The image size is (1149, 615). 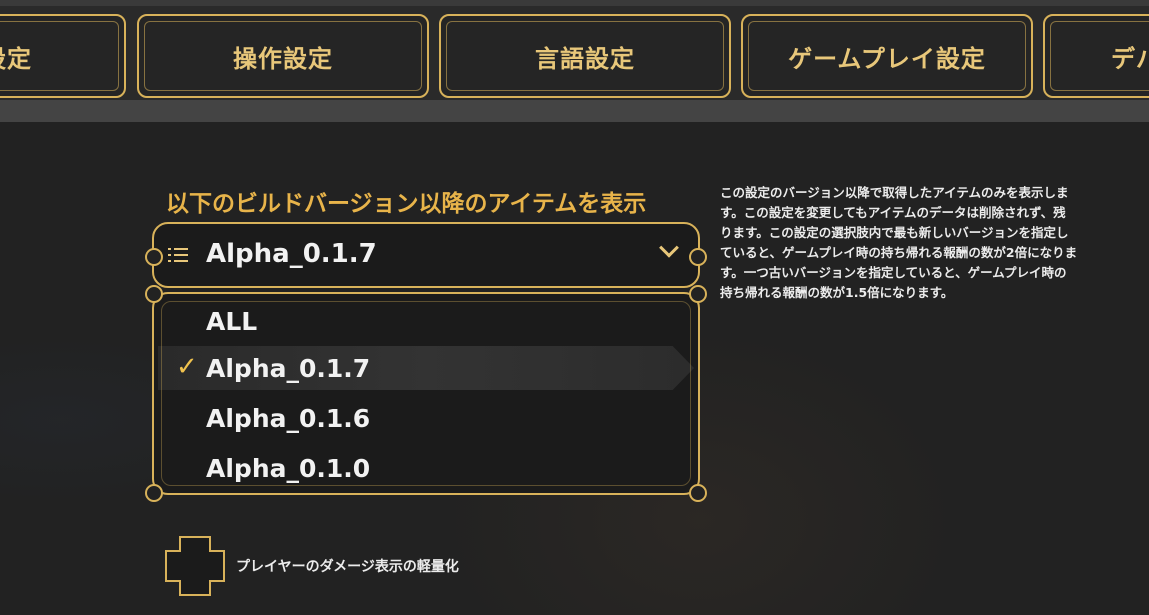 What do you see at coordinates (893, 212) in the screenshot?
I see `description-line: す。この設定を変更してもアイテムのデータは削除されず、残` at bounding box center [893, 212].